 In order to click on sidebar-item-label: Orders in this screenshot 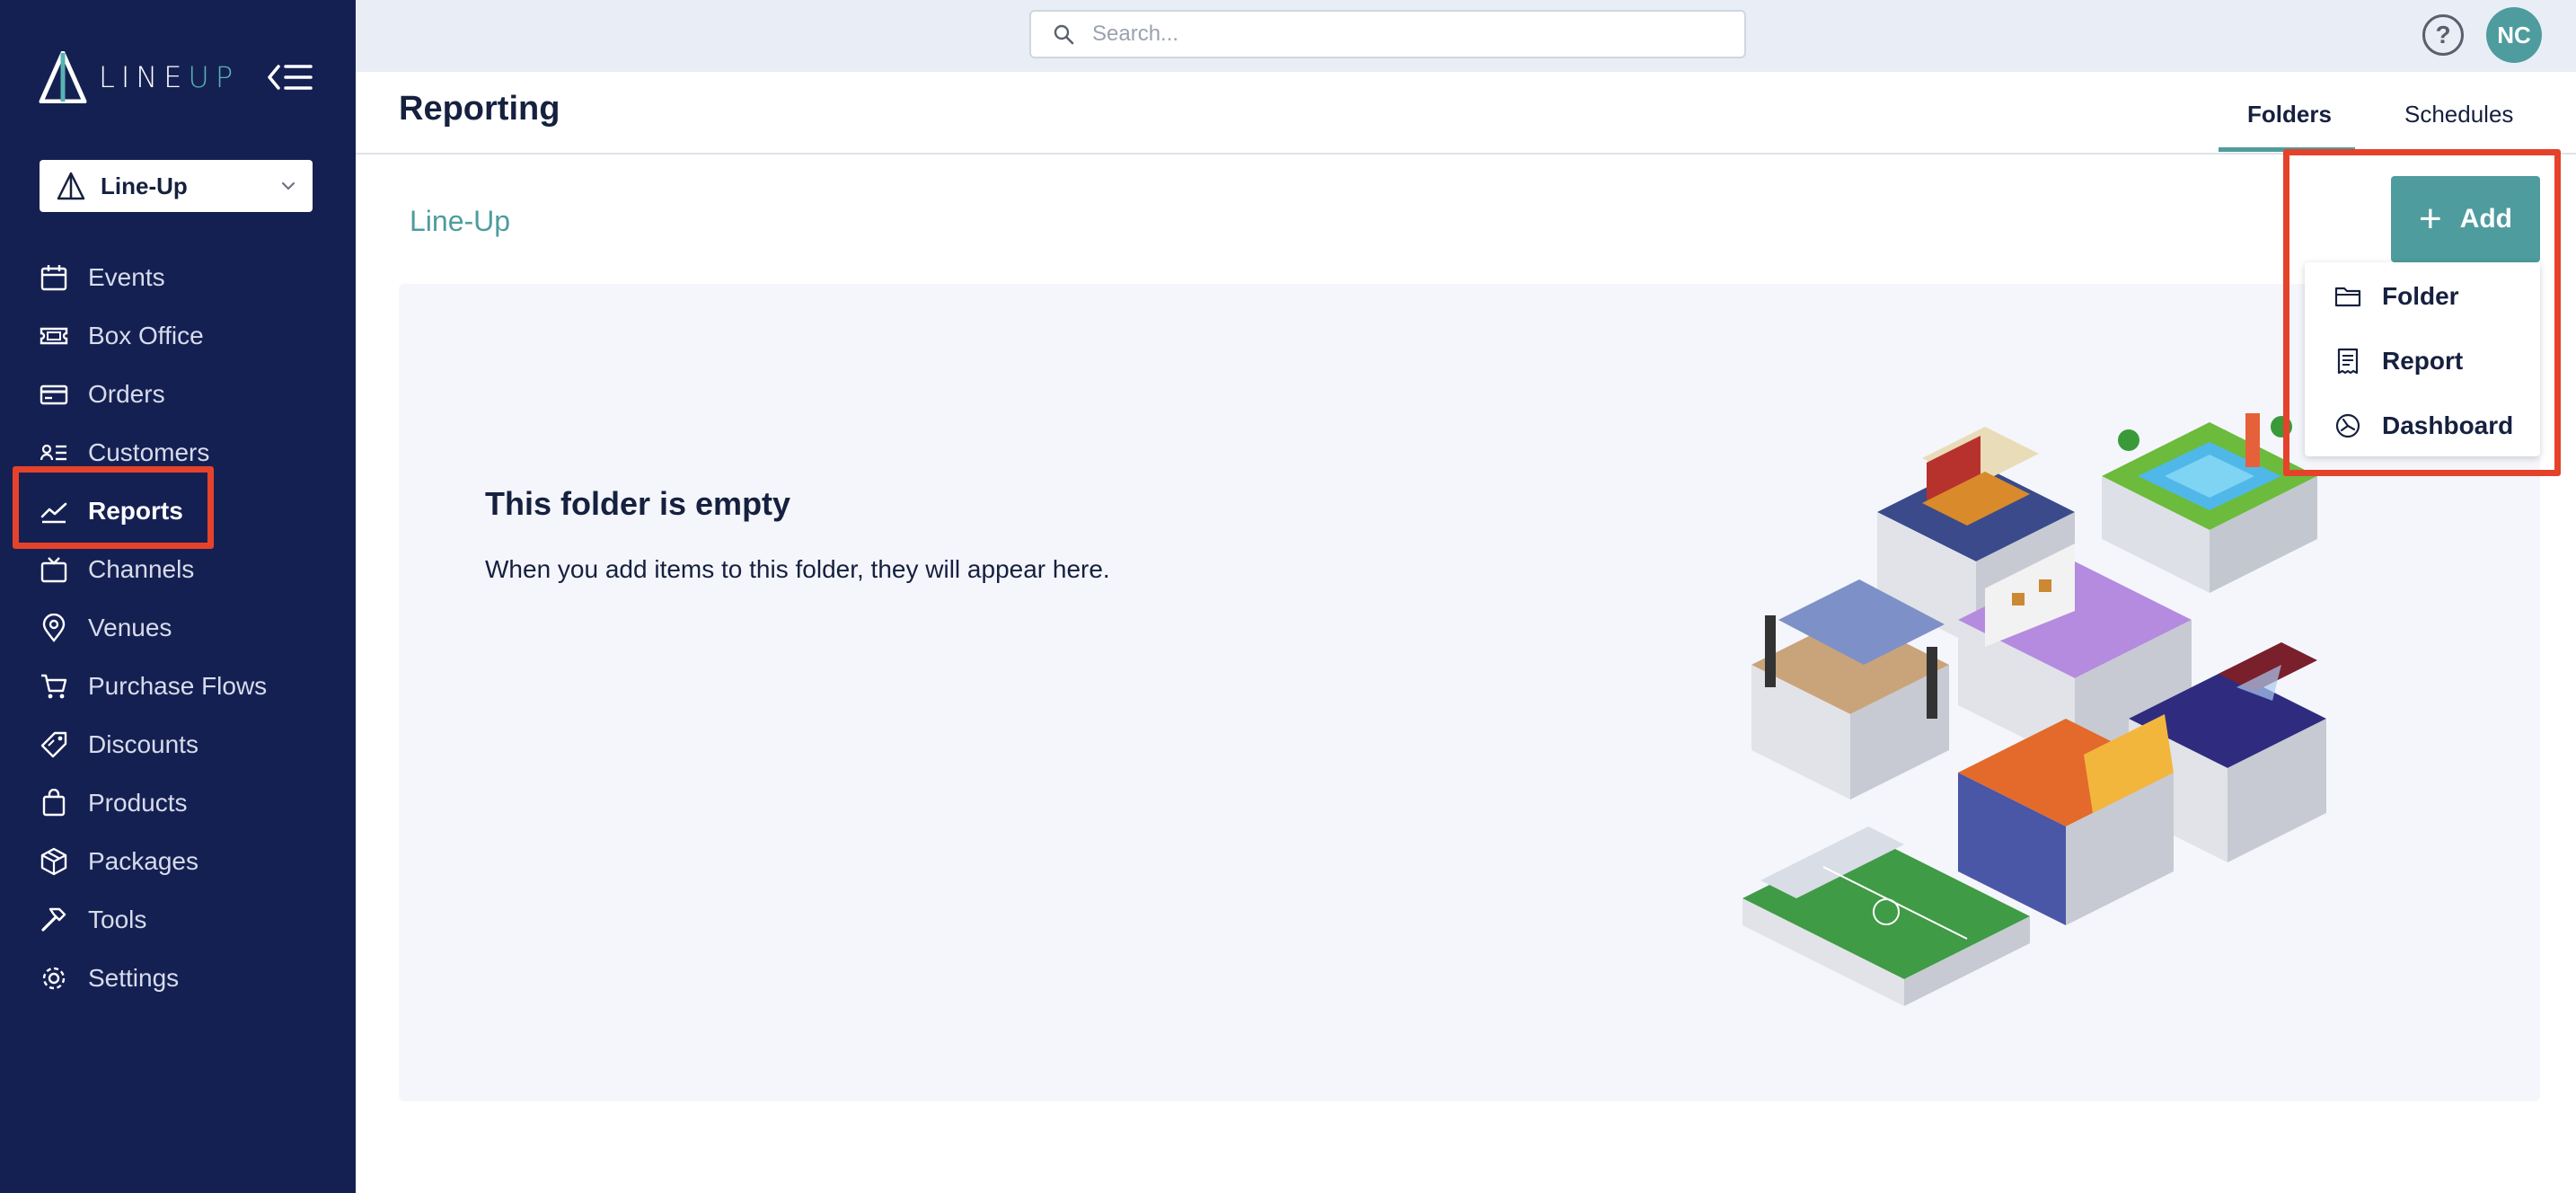, I will do `click(127, 393)`.